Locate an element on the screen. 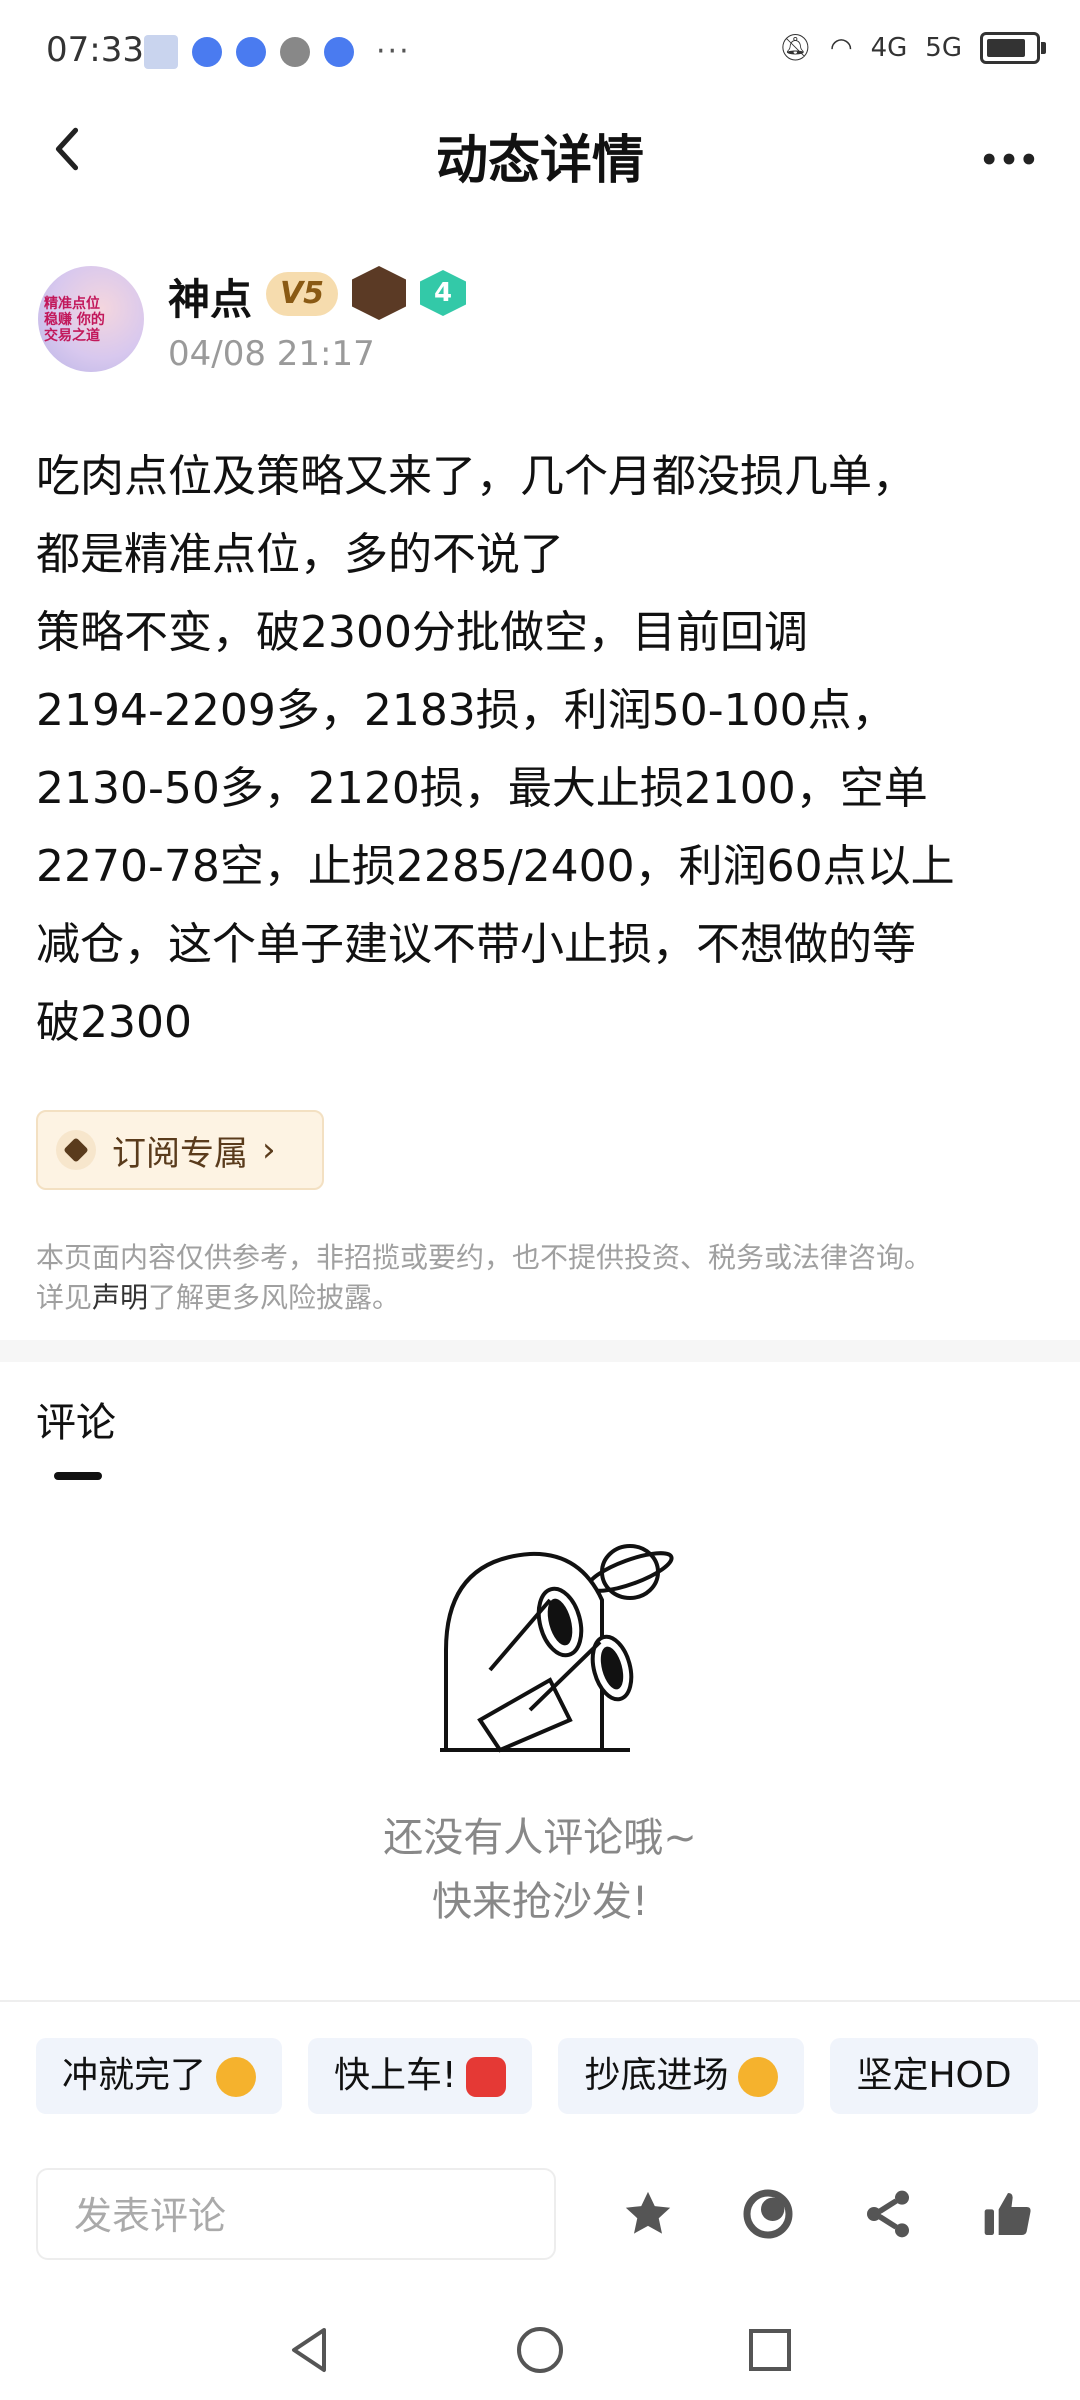 This screenshot has height=2400, width=1080. disclaimer-line: 本页面内容仅供参考，非招揽或要约，也不提供投资、税务或法律咨询。 is located at coordinates (484, 1257).